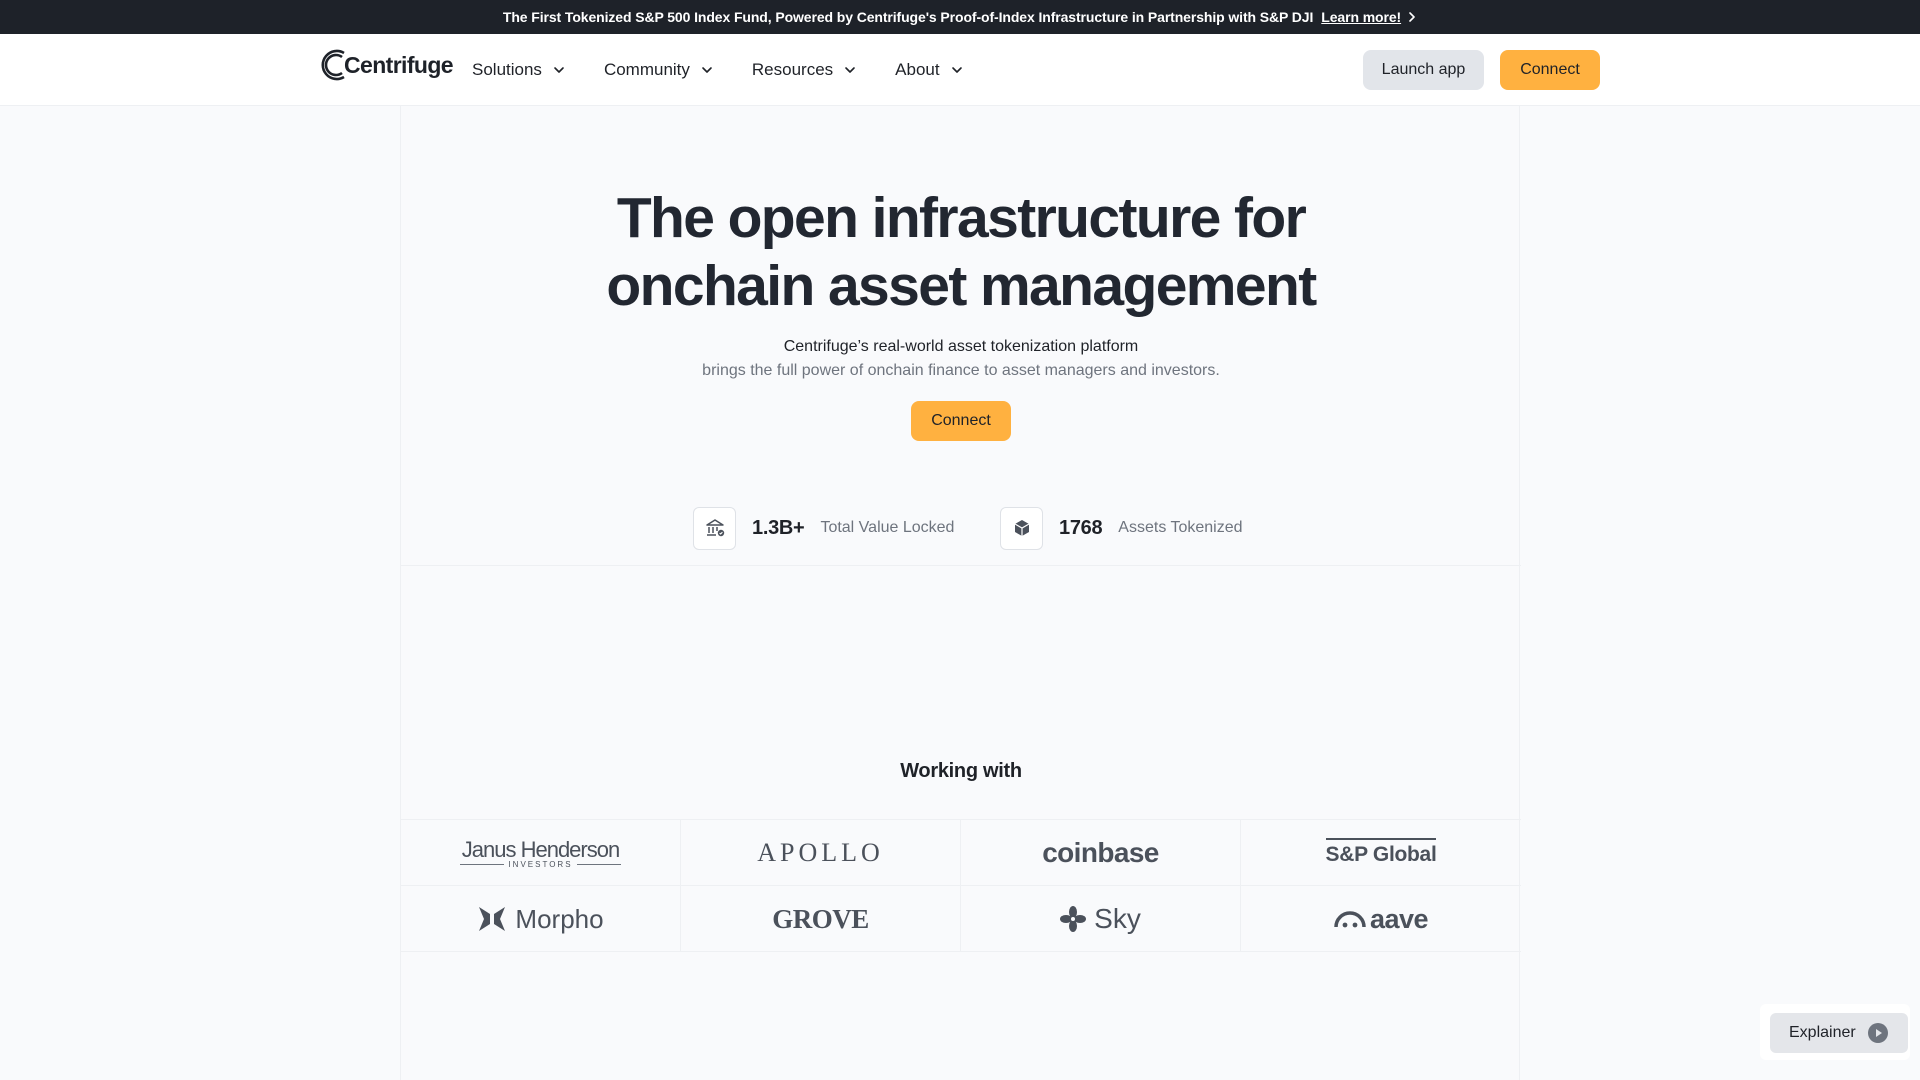 Image resolution: width=1920 pixels, height=1080 pixels. Describe the element at coordinates (1878, 1033) in the screenshot. I see `play-icon` at that location.